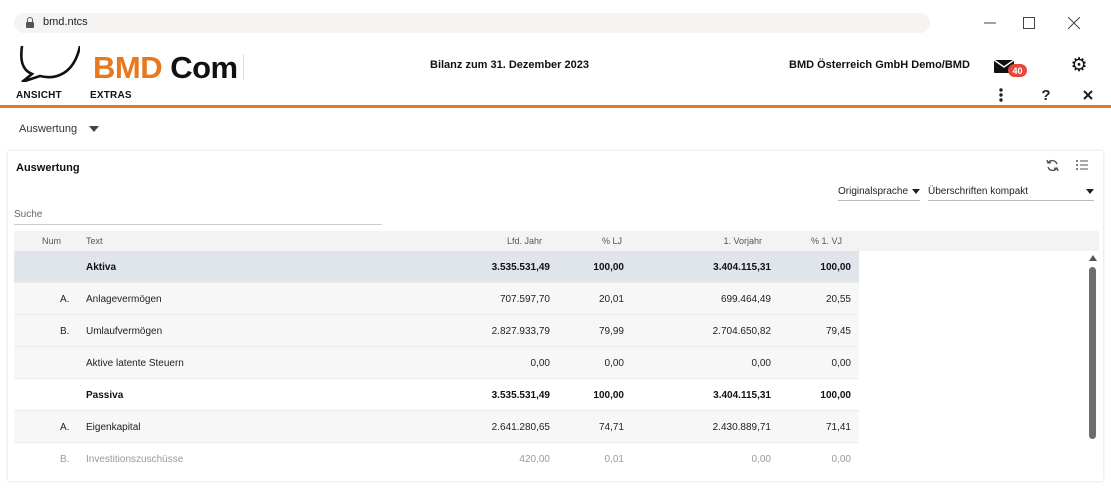  What do you see at coordinates (614, 363) in the screenshot?
I see `cell-pct-lj: 0,00` at bounding box center [614, 363].